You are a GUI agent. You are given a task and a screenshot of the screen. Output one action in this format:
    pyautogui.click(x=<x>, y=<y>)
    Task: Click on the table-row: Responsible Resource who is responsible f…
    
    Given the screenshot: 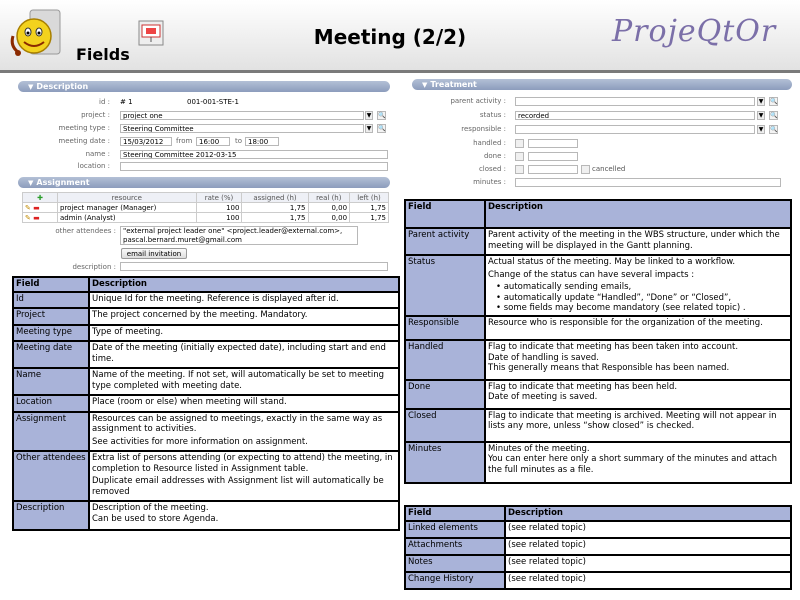 What is the action you would take?
    pyautogui.click(x=598, y=327)
    